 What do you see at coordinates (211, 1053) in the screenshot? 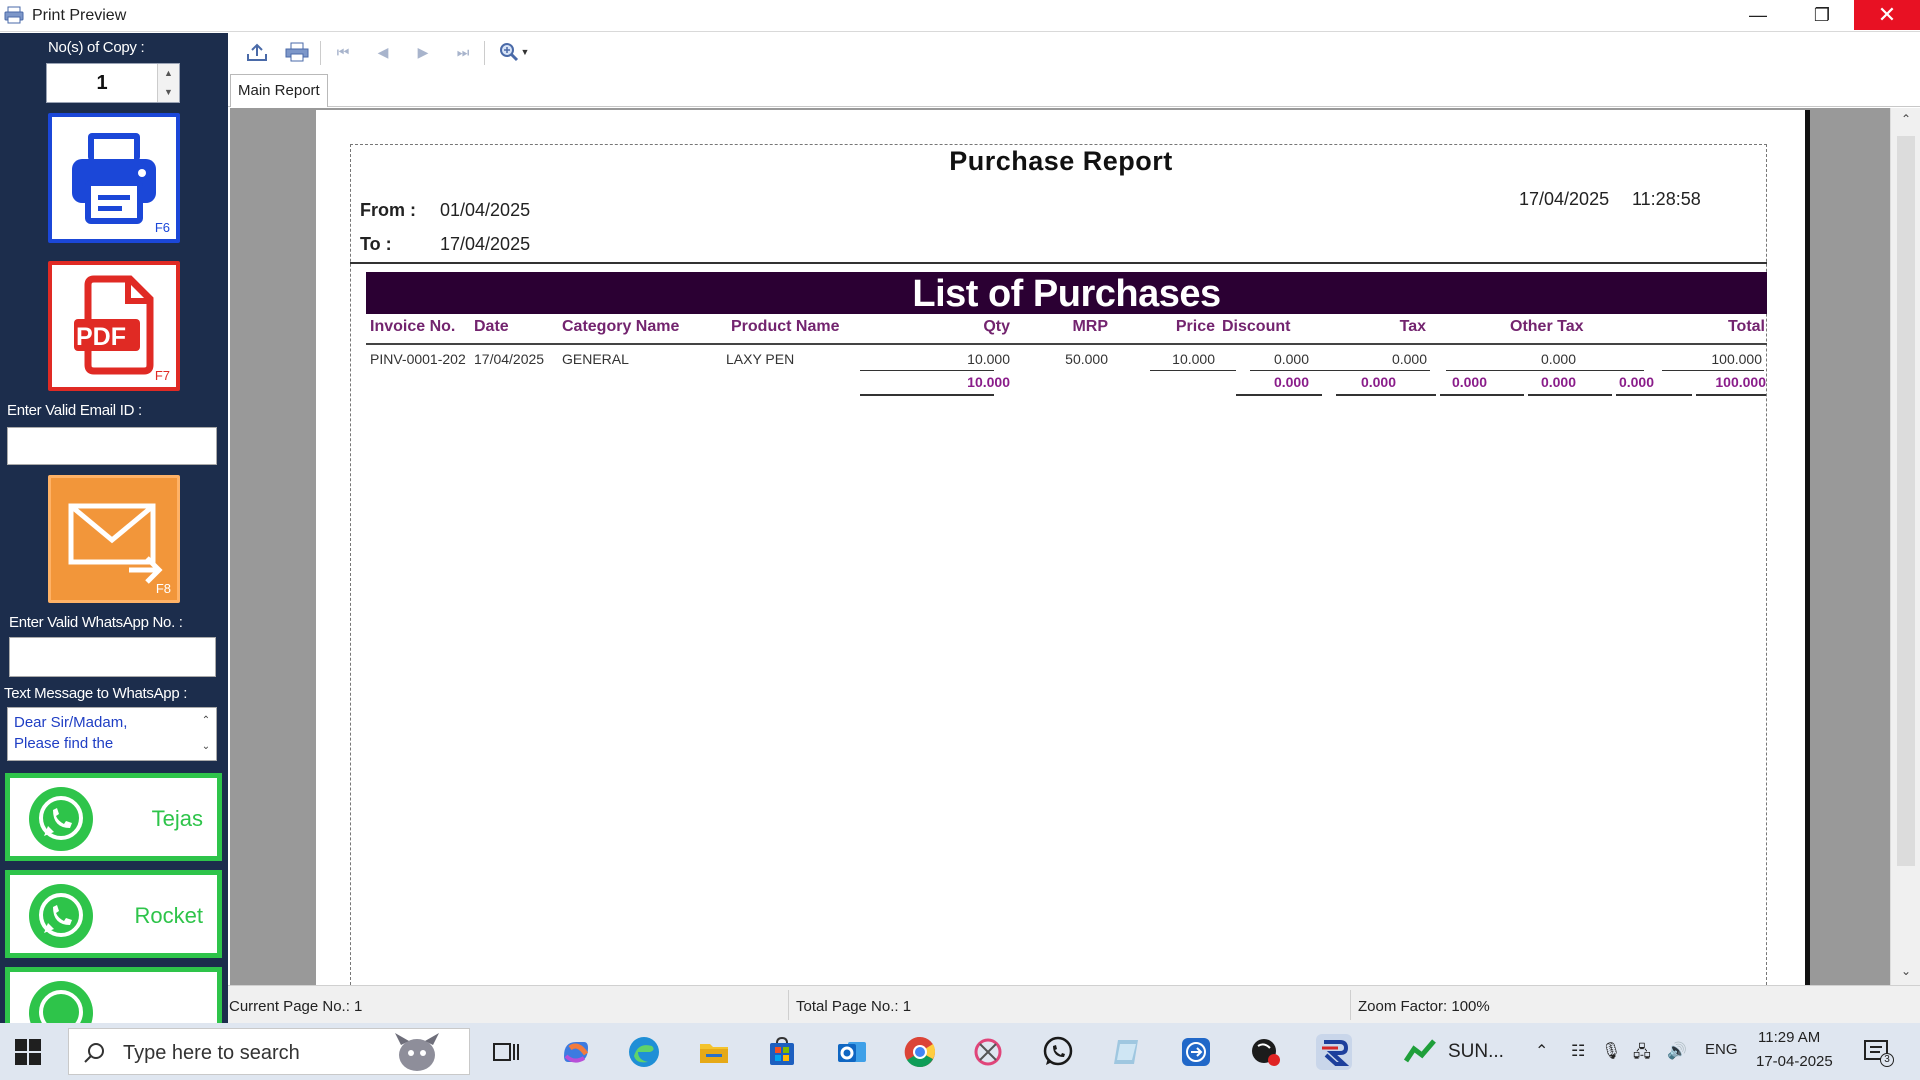
I see `search-placeholder: Type here to search` at bounding box center [211, 1053].